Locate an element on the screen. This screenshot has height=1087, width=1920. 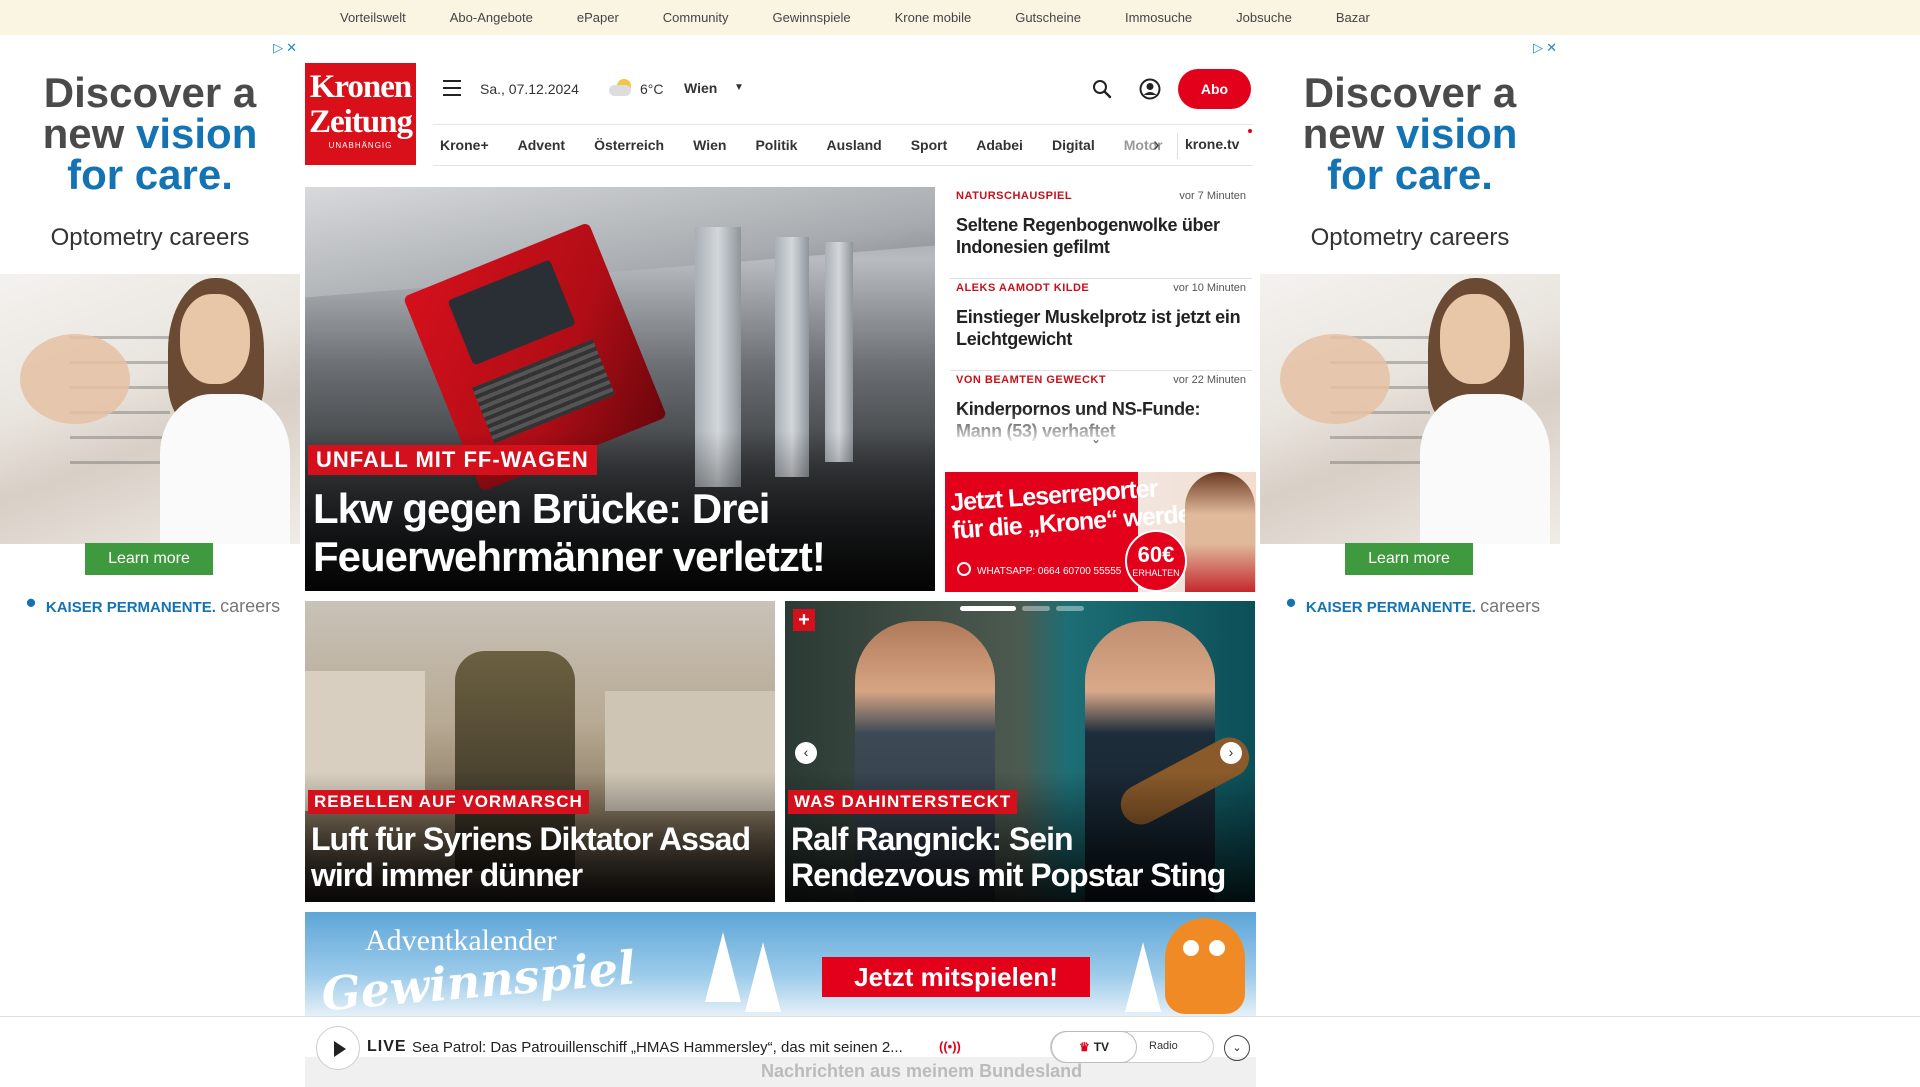
nav-item-politik: Politik is located at coordinates (776, 145).